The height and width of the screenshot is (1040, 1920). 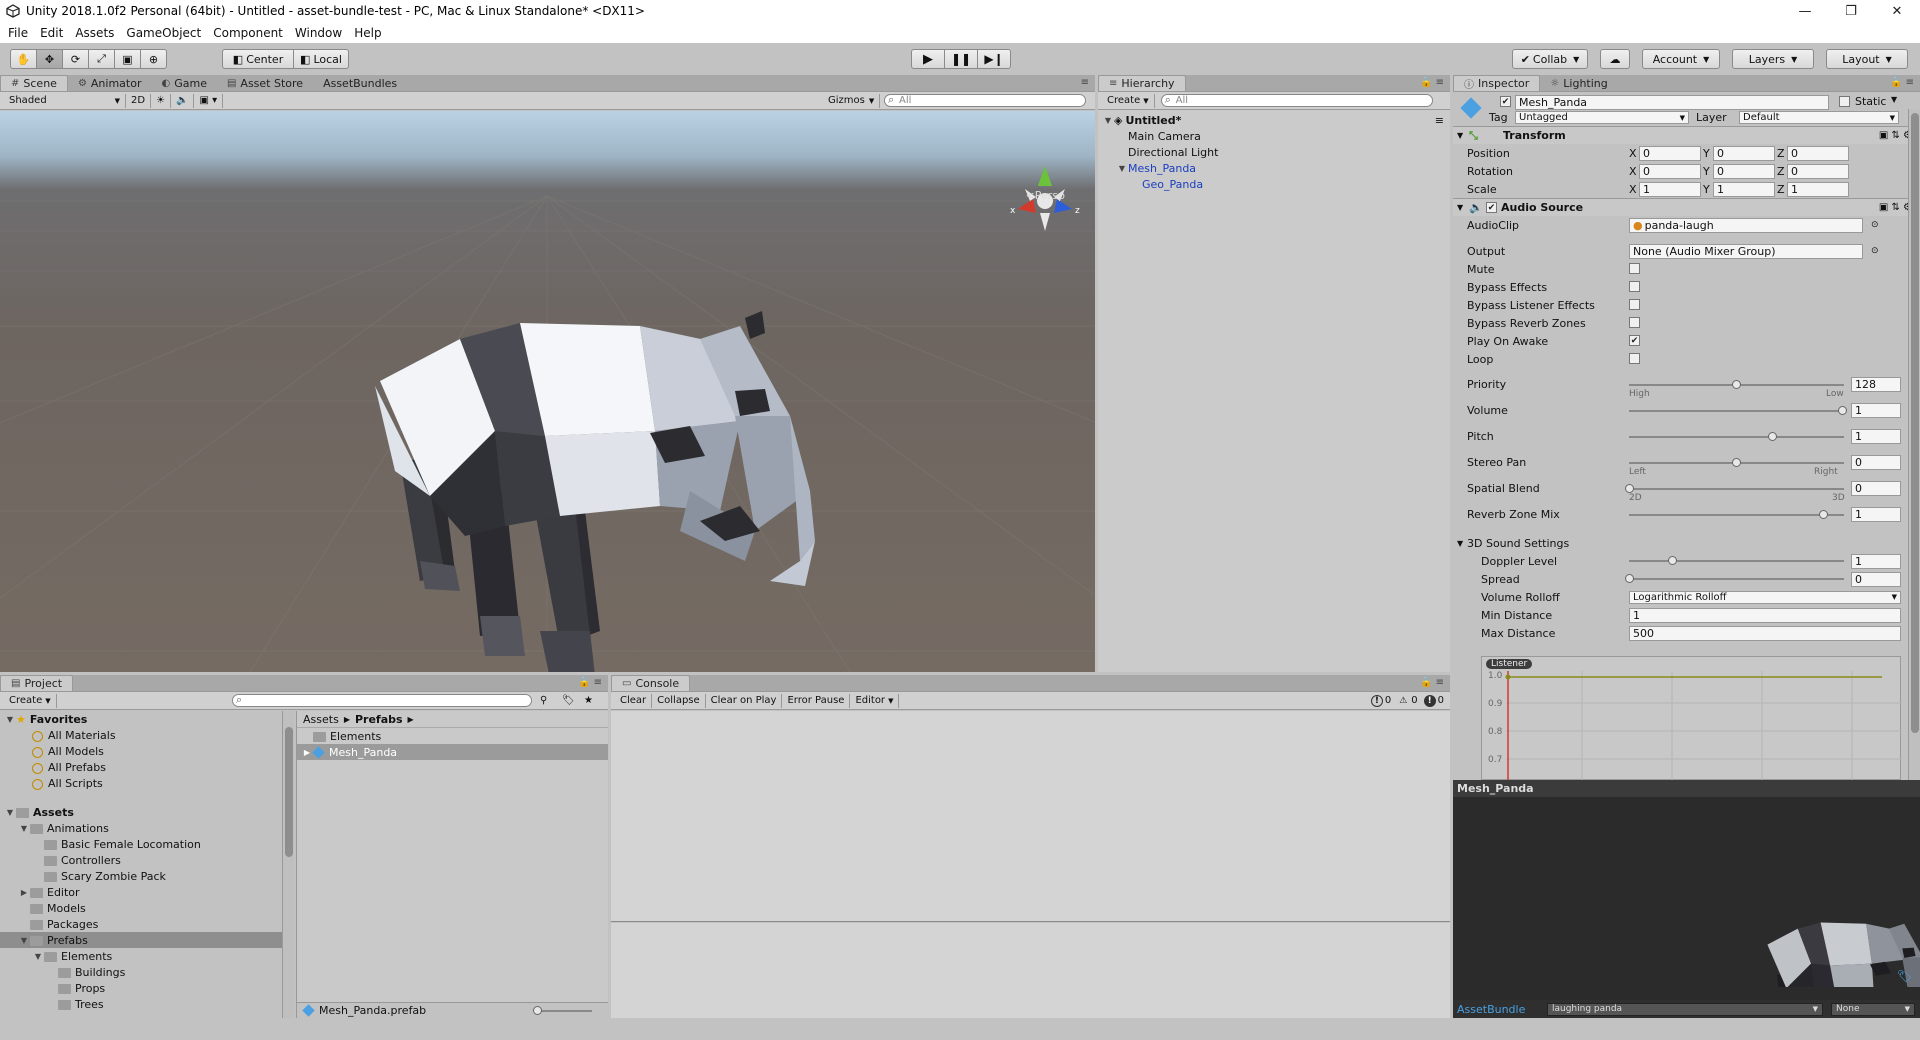 I want to click on inspector-scrollbar, so click(x=1914, y=444).